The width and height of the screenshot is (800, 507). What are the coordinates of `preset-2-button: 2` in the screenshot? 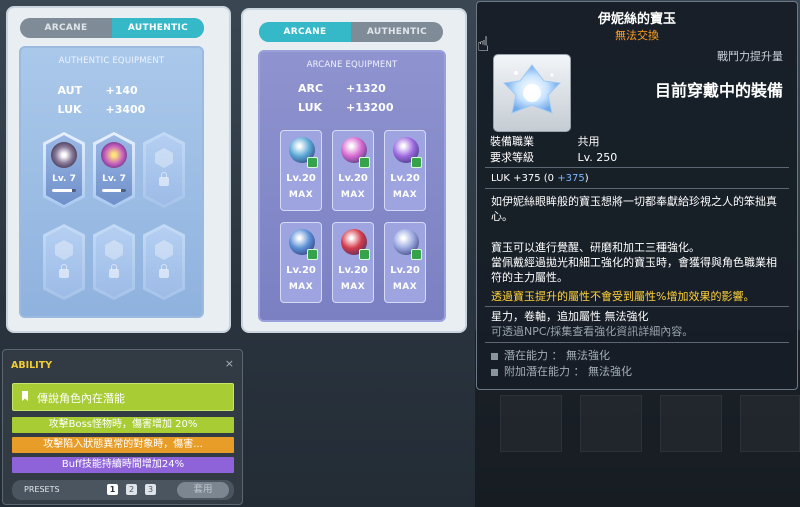 It's located at (131, 489).